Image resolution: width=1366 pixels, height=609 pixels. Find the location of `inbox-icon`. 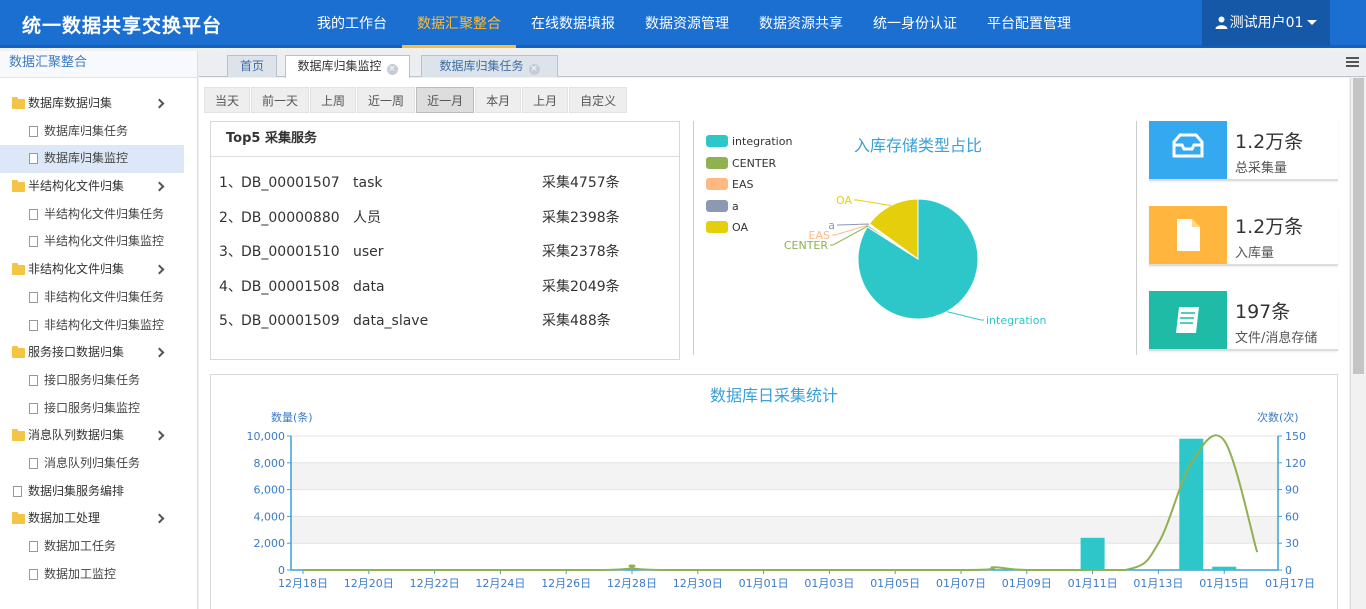

inbox-icon is located at coordinates (1188, 150).